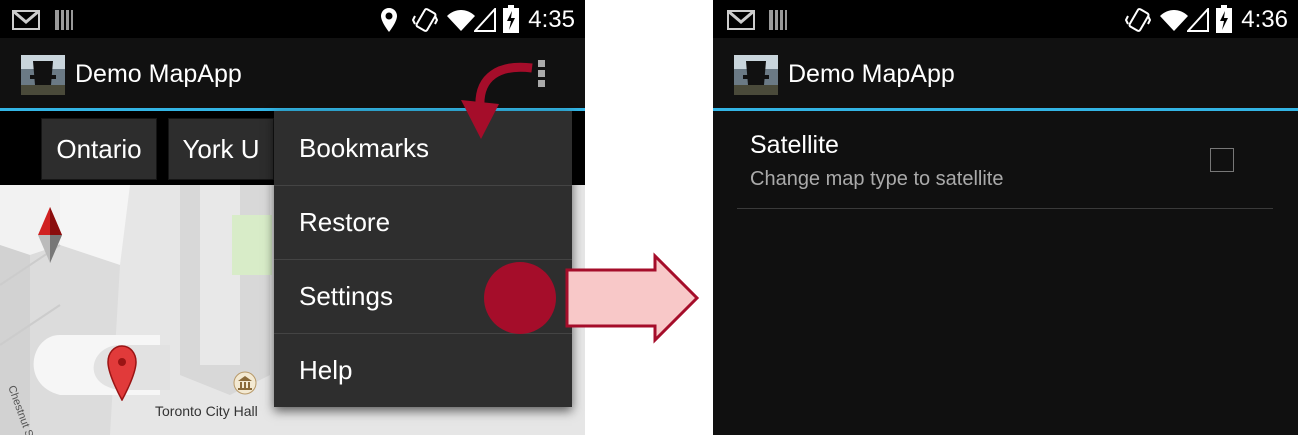 The height and width of the screenshot is (435, 1298). I want to click on divider, so click(1005, 208).